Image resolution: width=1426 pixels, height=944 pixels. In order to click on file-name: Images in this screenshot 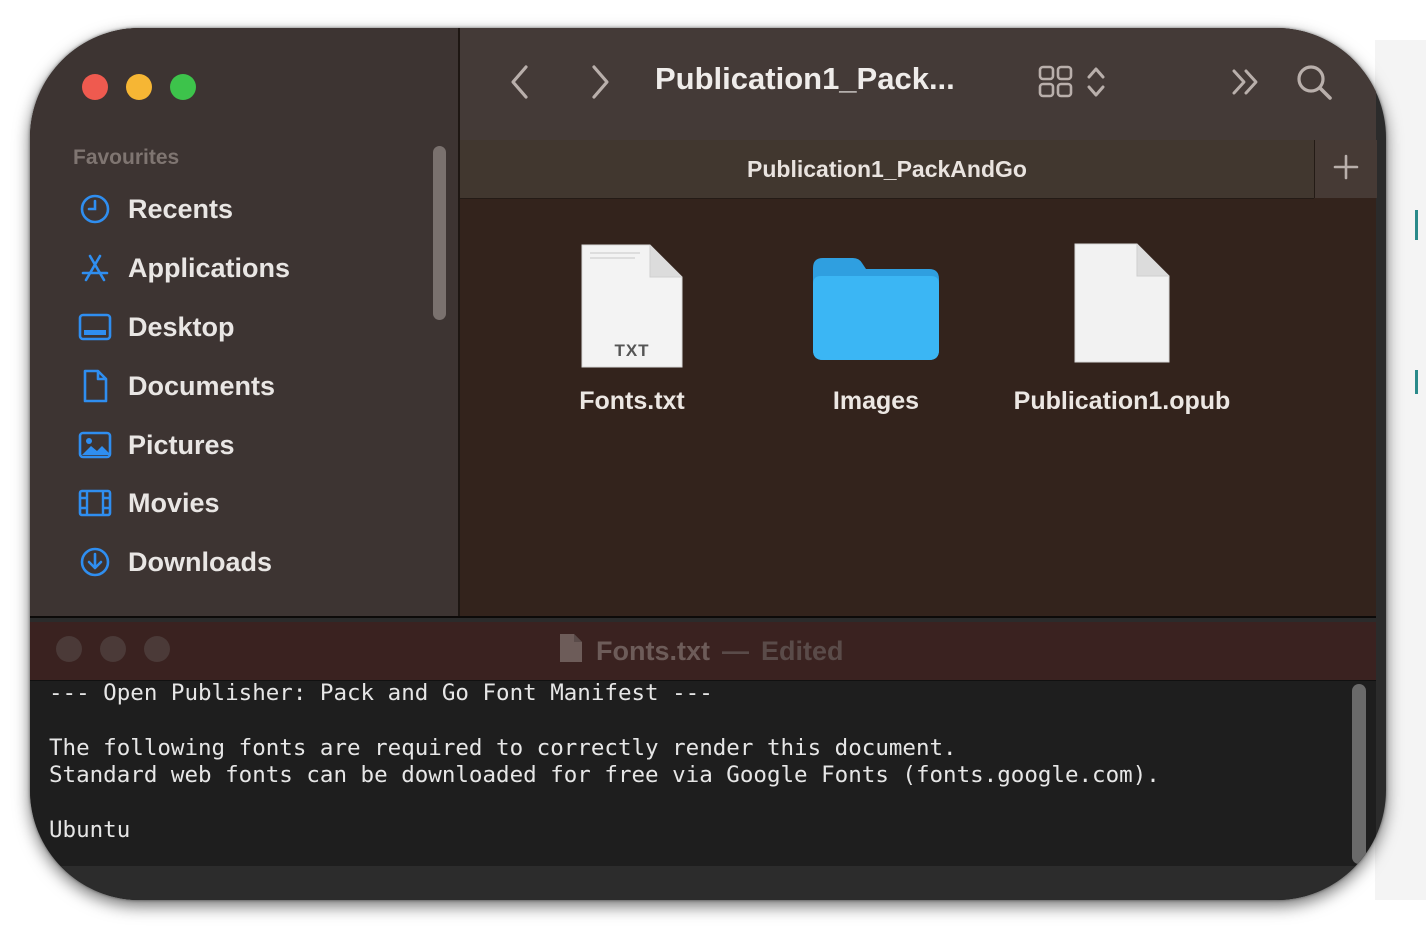, I will do `click(876, 401)`.